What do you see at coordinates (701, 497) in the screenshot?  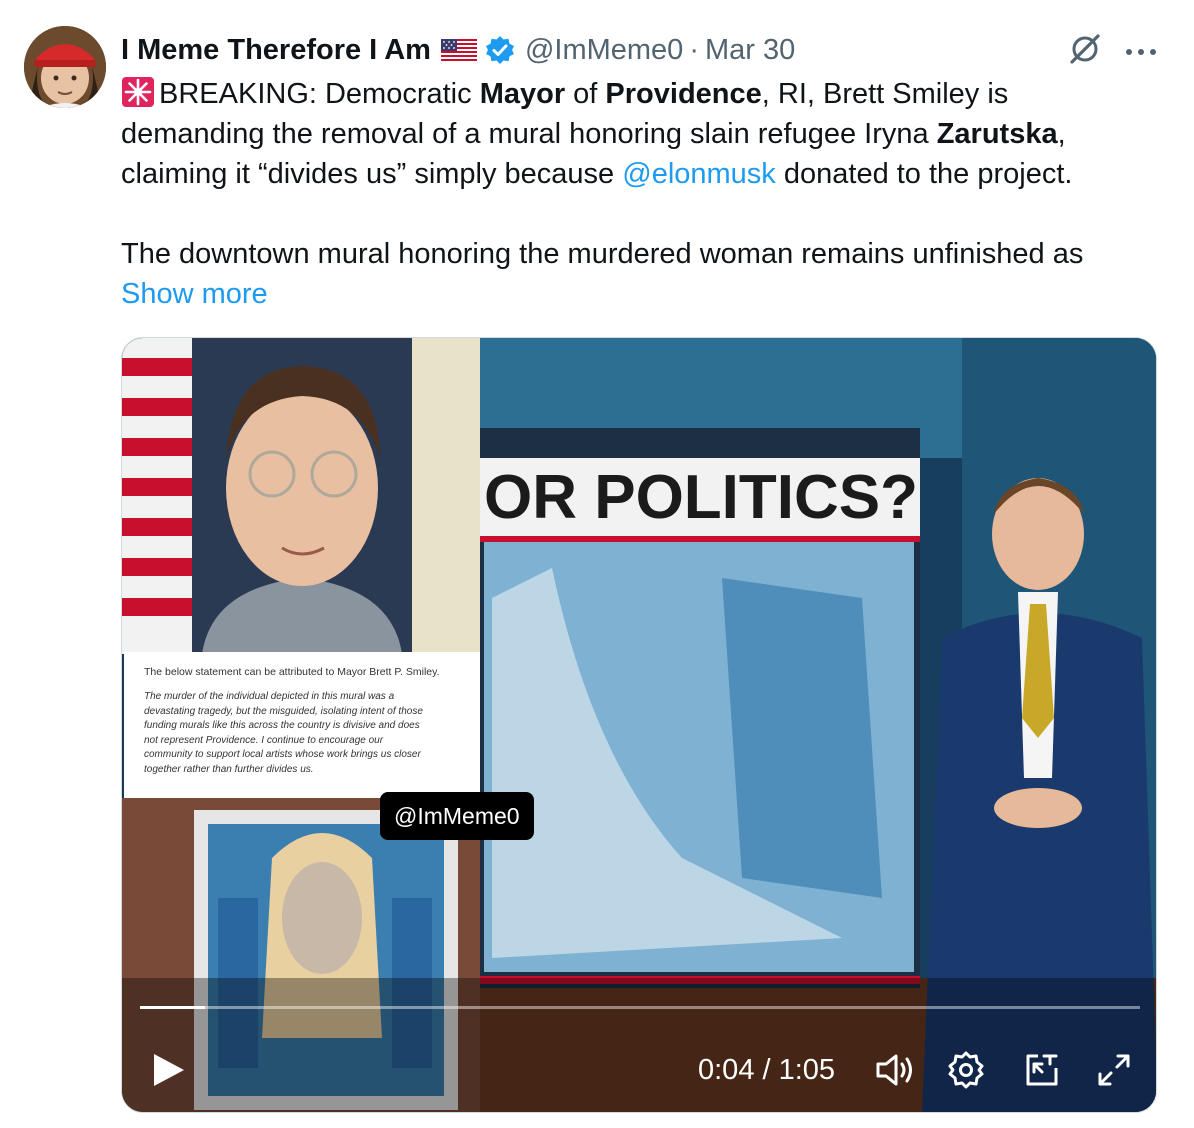 I see `screen-headline: OR POLITICS?` at bounding box center [701, 497].